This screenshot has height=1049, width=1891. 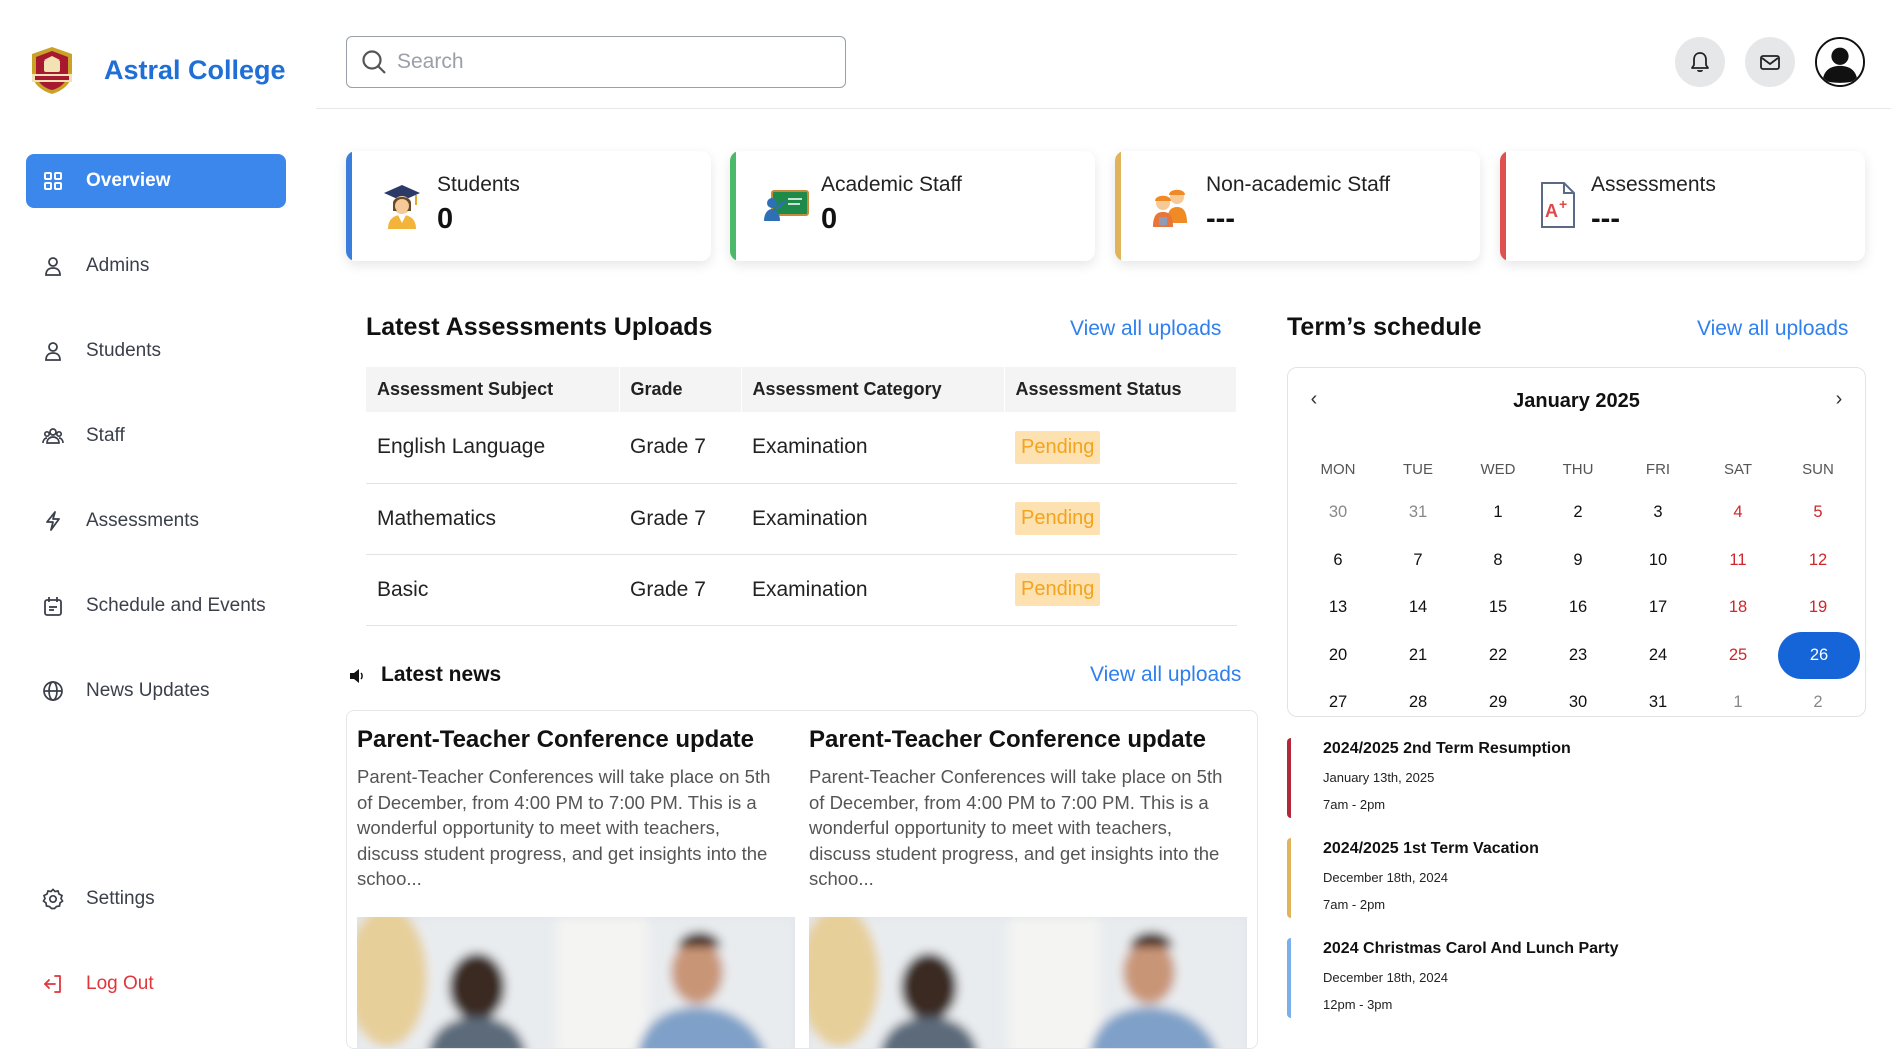 I want to click on calendar-day: 4, so click(x=1738, y=513).